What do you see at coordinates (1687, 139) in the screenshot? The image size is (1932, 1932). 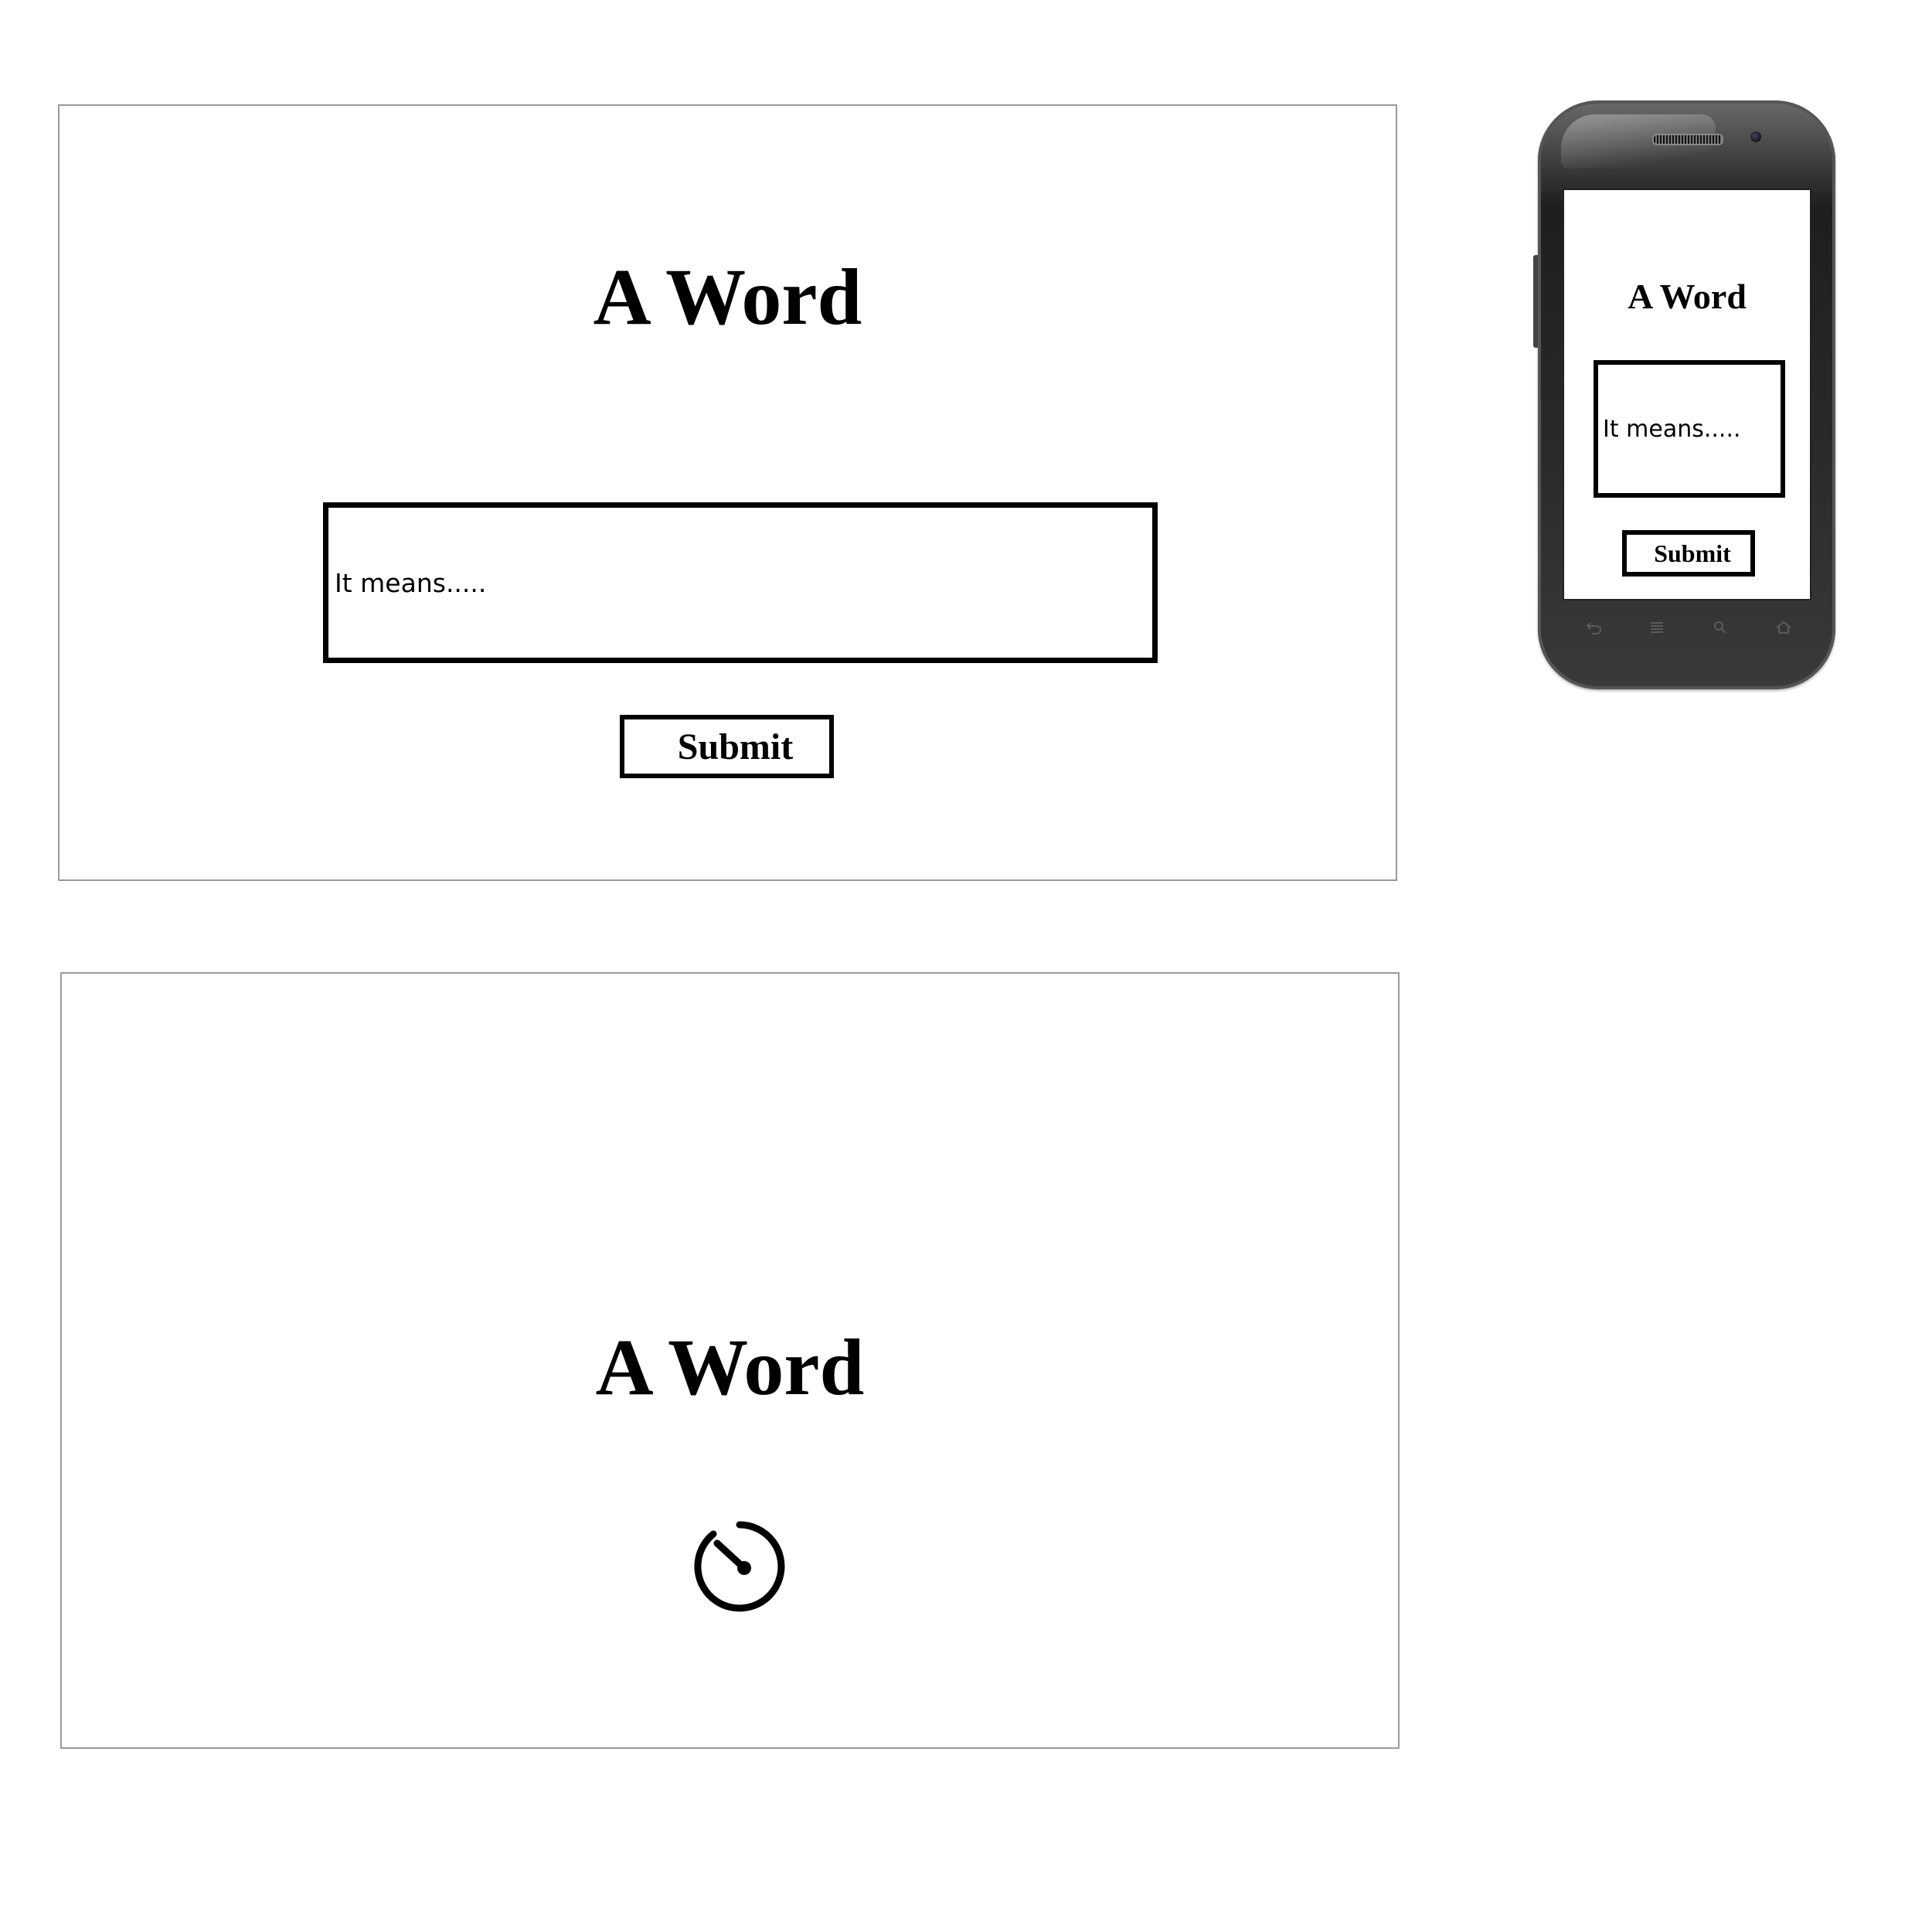 I see `phone-speaker` at bounding box center [1687, 139].